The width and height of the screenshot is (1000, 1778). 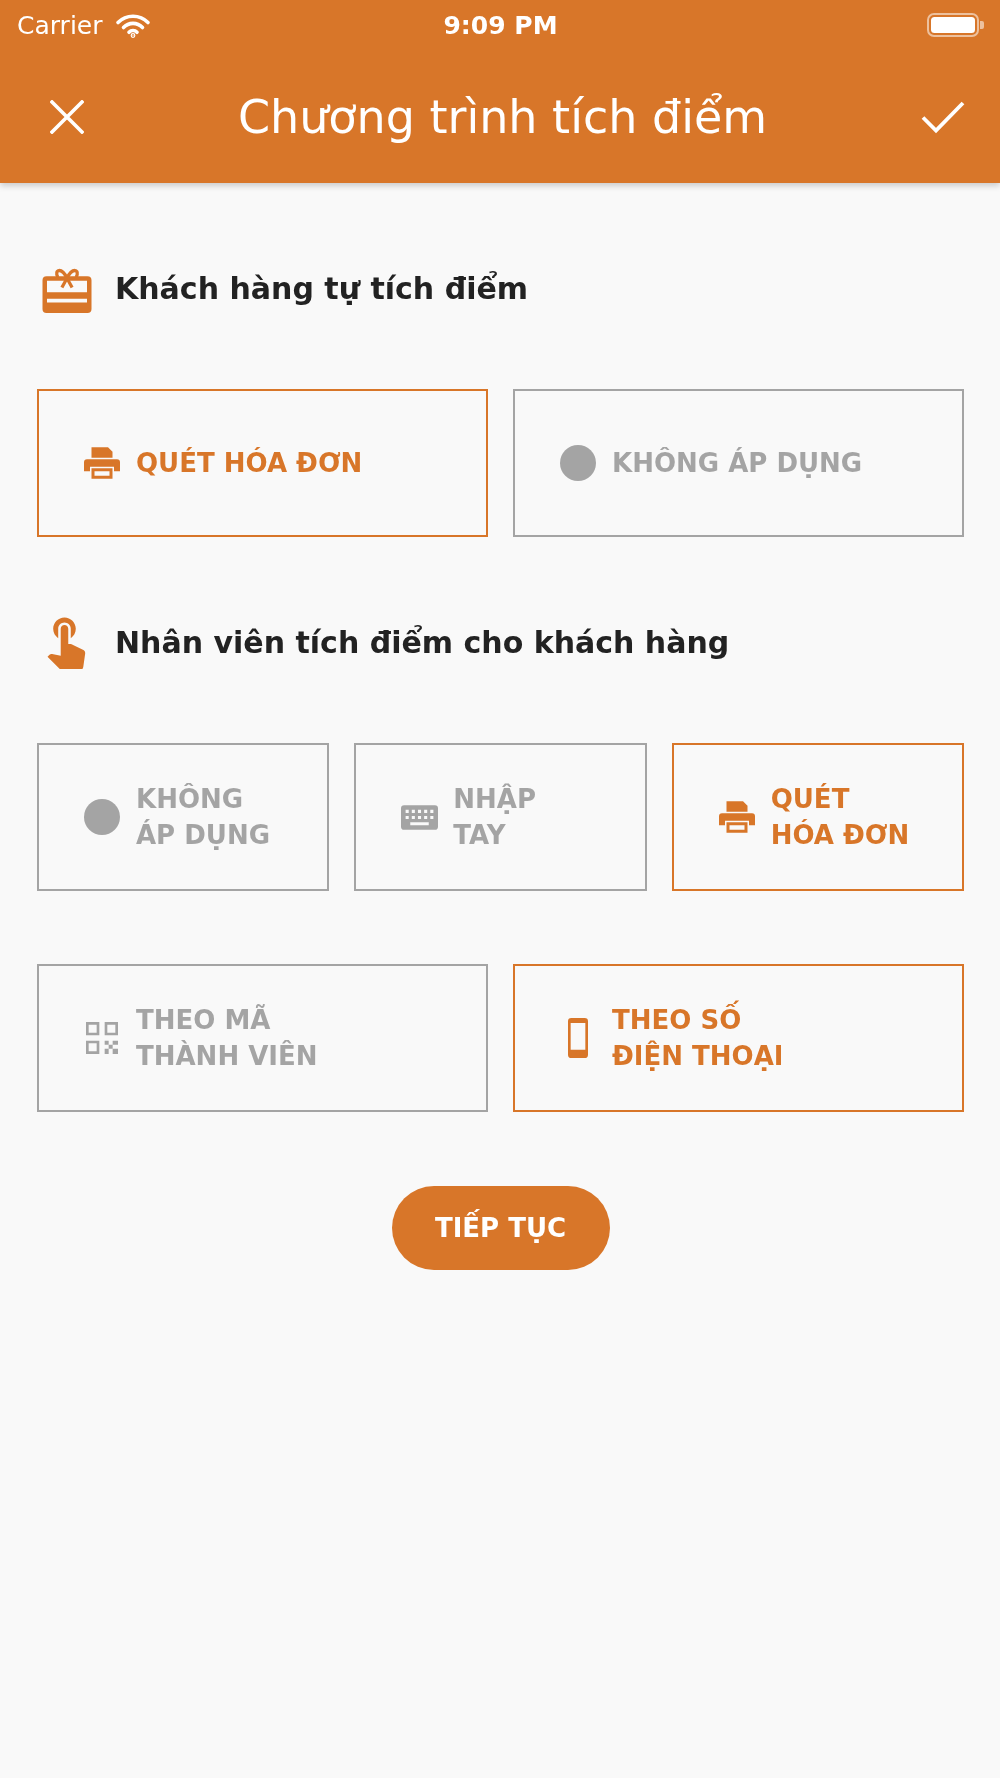 I want to click on option-button: THEO MÃ THÀNH VIÊN, so click(x=262, y=1038).